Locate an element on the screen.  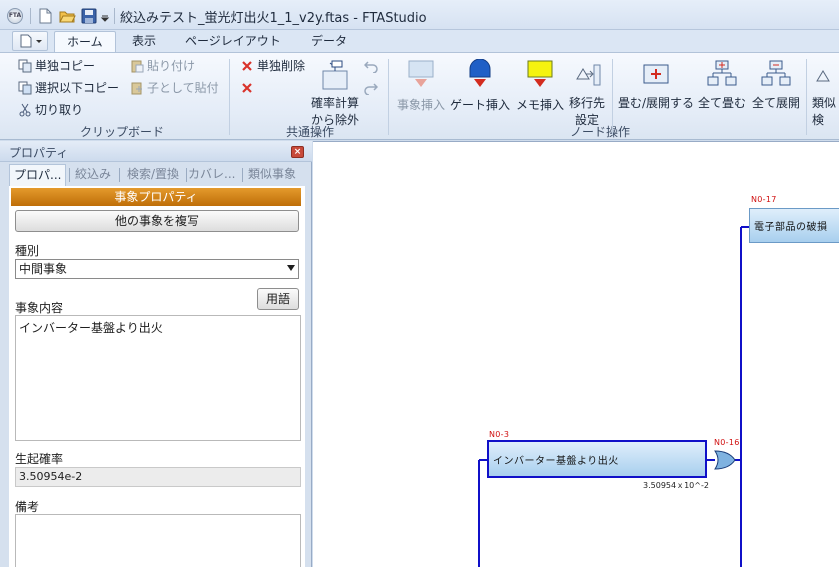
probability-field: 3.50954e-2 is located at coordinates (158, 477).